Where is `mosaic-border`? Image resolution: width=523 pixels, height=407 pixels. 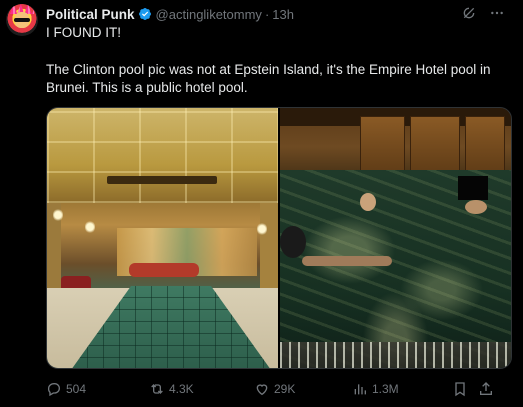
mosaic-border is located at coordinates (395, 355).